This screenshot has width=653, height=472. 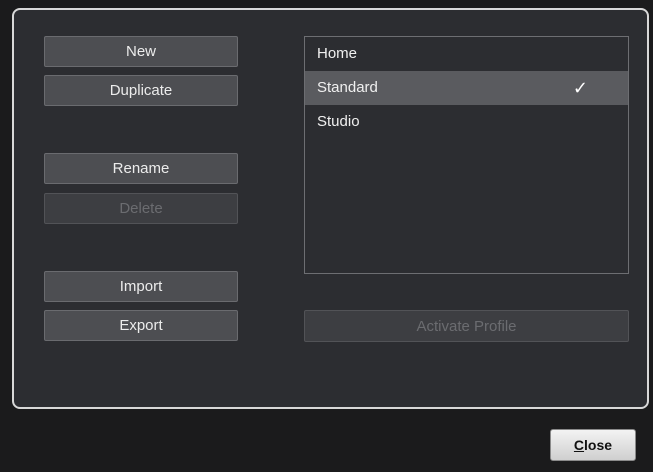 I want to click on new-button: New, so click(x=141, y=51).